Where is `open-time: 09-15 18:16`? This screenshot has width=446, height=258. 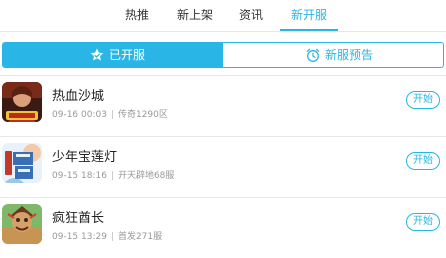 open-time: 09-15 18:16 is located at coordinates (79, 176).